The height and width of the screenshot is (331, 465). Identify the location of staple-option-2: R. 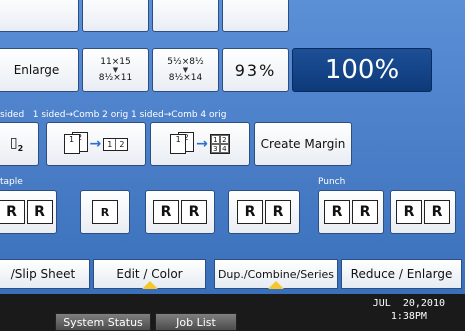
(105, 212).